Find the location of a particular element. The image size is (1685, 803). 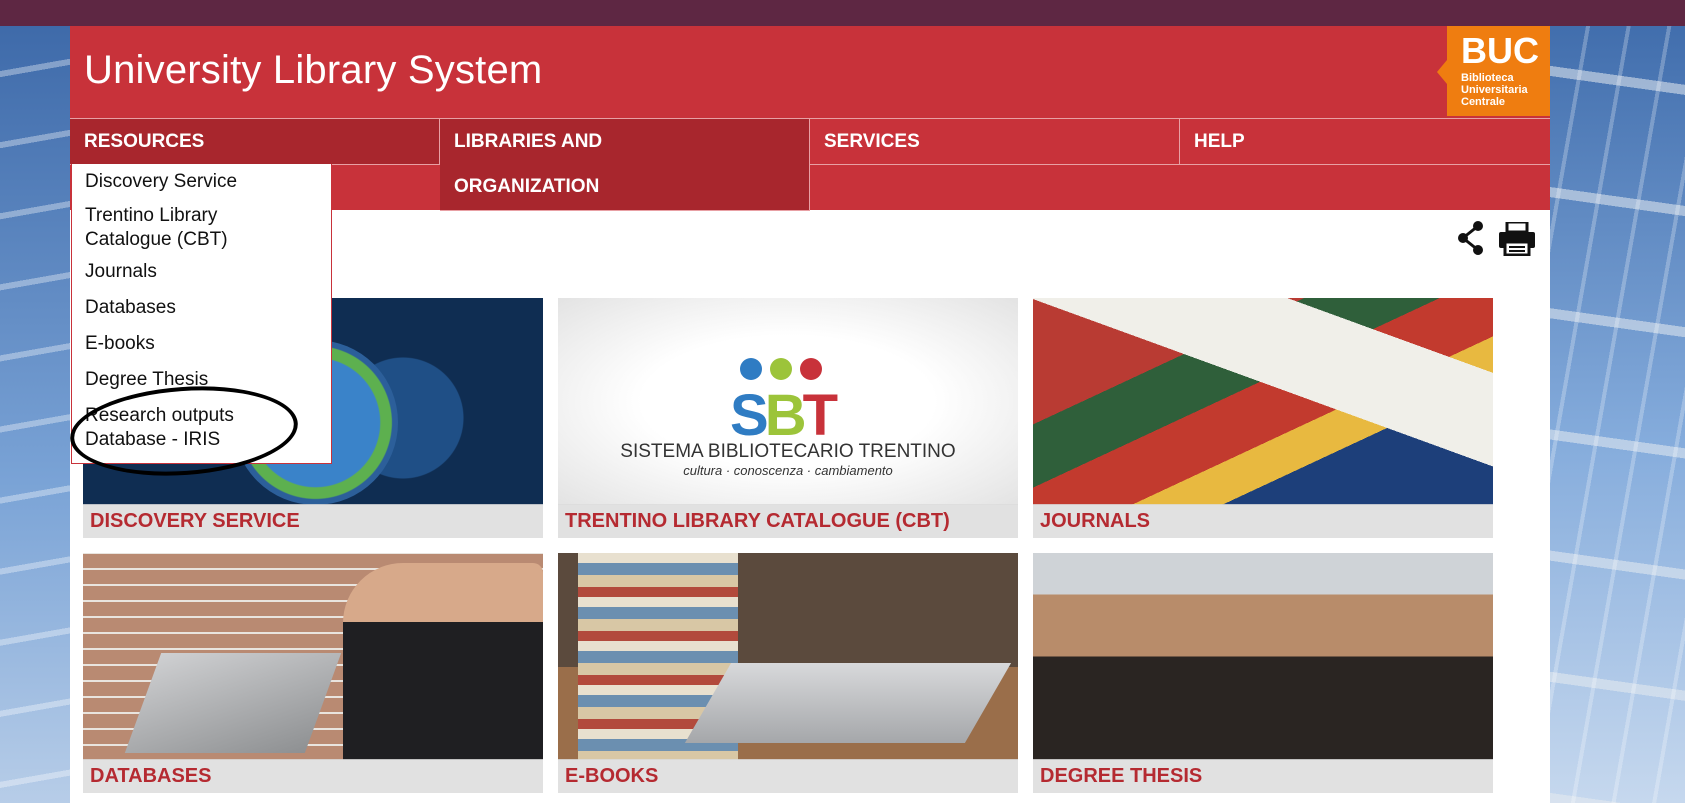

tile-caption: DATABASES is located at coordinates (313, 776).